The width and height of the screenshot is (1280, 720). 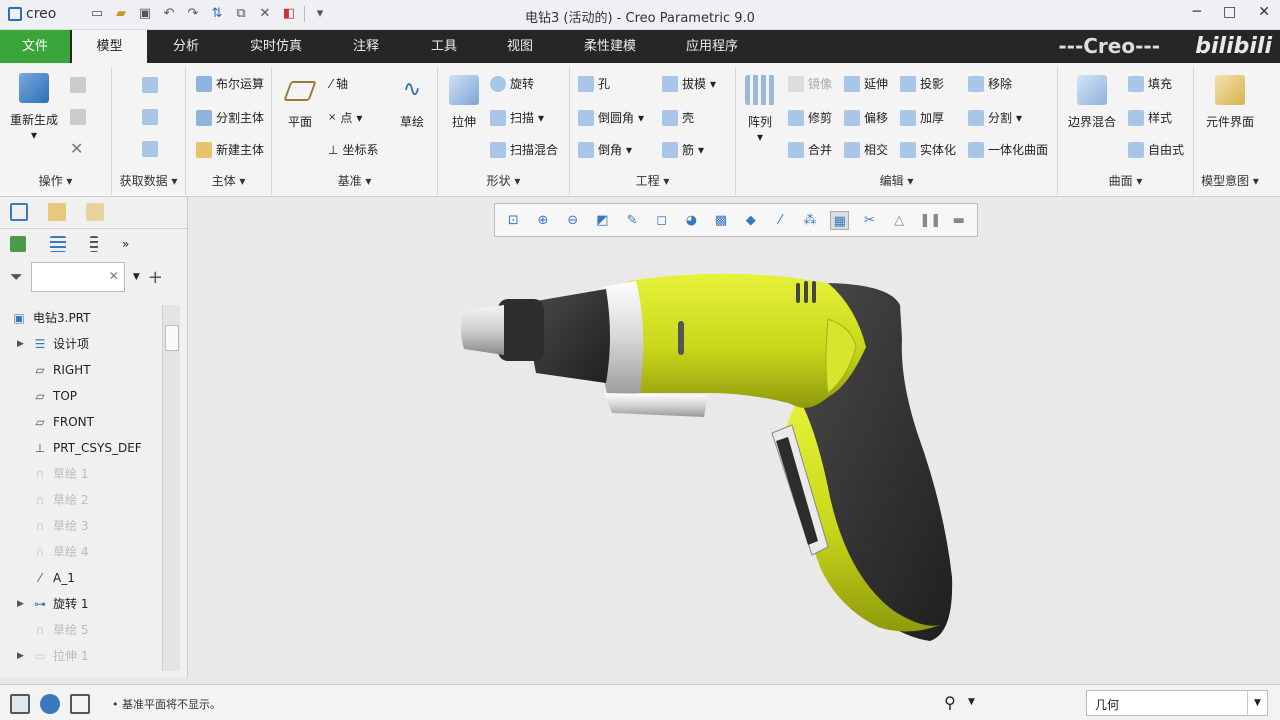 What do you see at coordinates (1257, 703) in the screenshot?
I see `chevron-down-icon: ▼` at bounding box center [1257, 703].